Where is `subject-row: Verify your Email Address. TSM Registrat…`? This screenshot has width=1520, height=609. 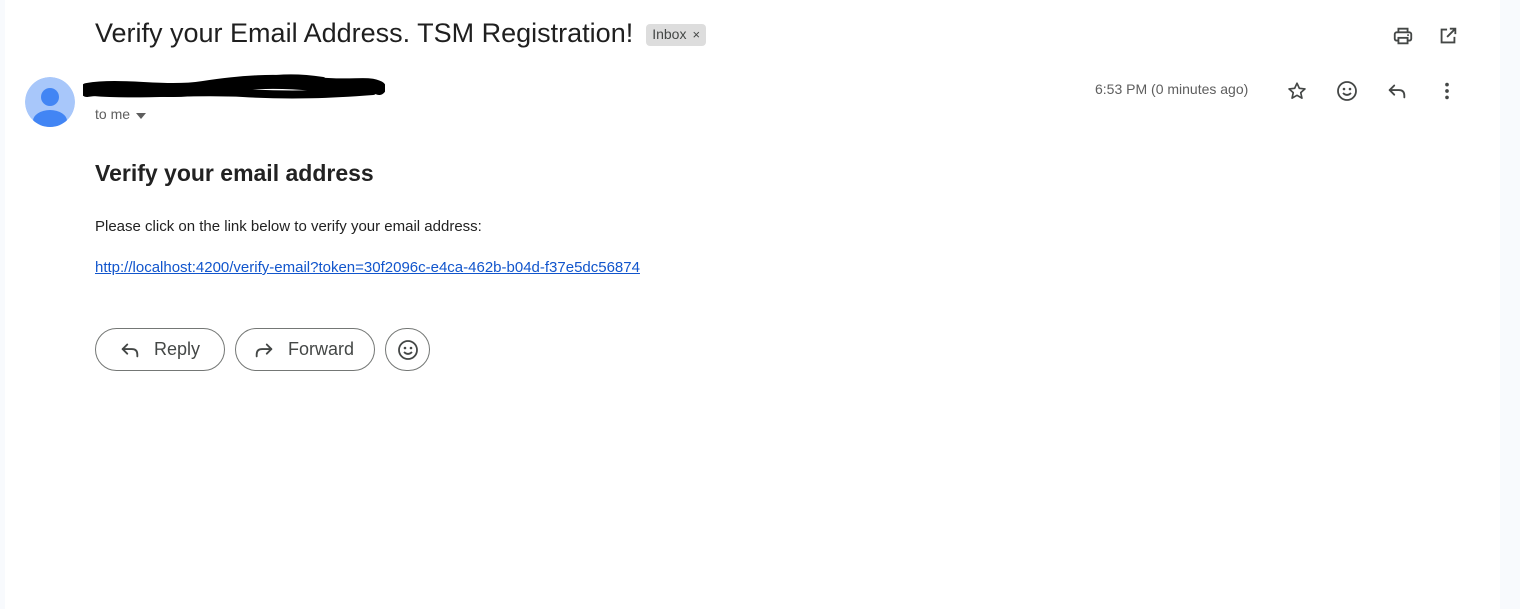 subject-row: Verify your Email Address. TSM Registrat… is located at coordinates (401, 33).